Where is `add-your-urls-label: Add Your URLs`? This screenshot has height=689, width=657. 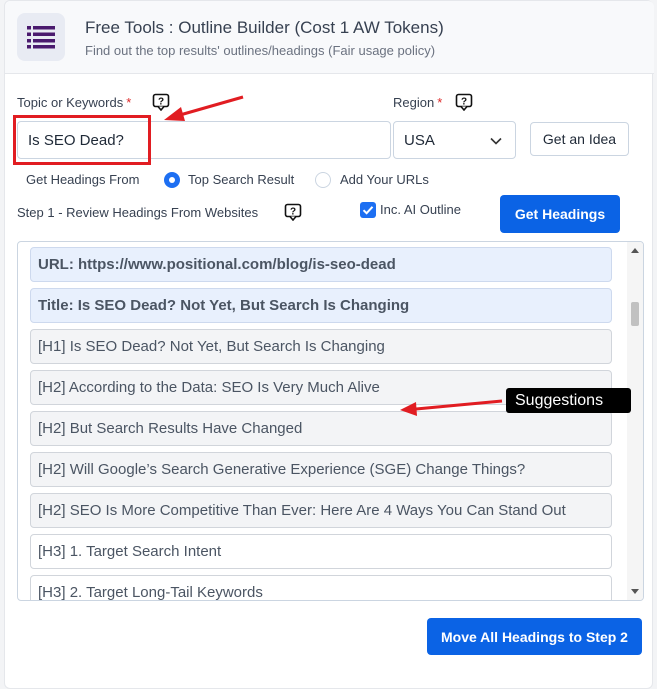 add-your-urls-label: Add Your URLs is located at coordinates (384, 179).